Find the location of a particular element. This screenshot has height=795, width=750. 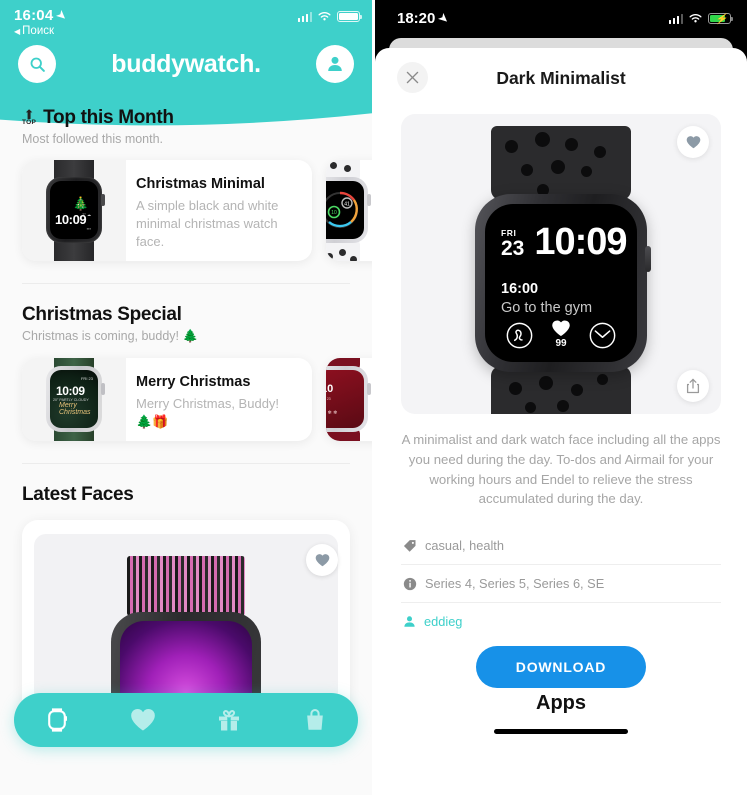

section-header: Latest Faces is located at coordinates (186, 495).